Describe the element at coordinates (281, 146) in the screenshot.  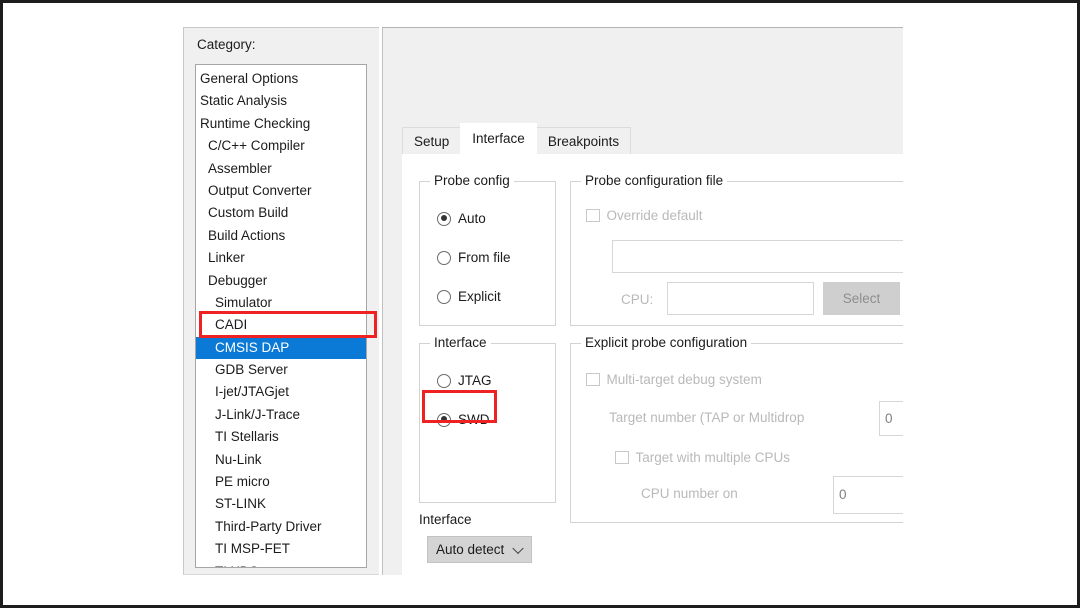
I see `category-item: C/C++ Compiler` at that location.